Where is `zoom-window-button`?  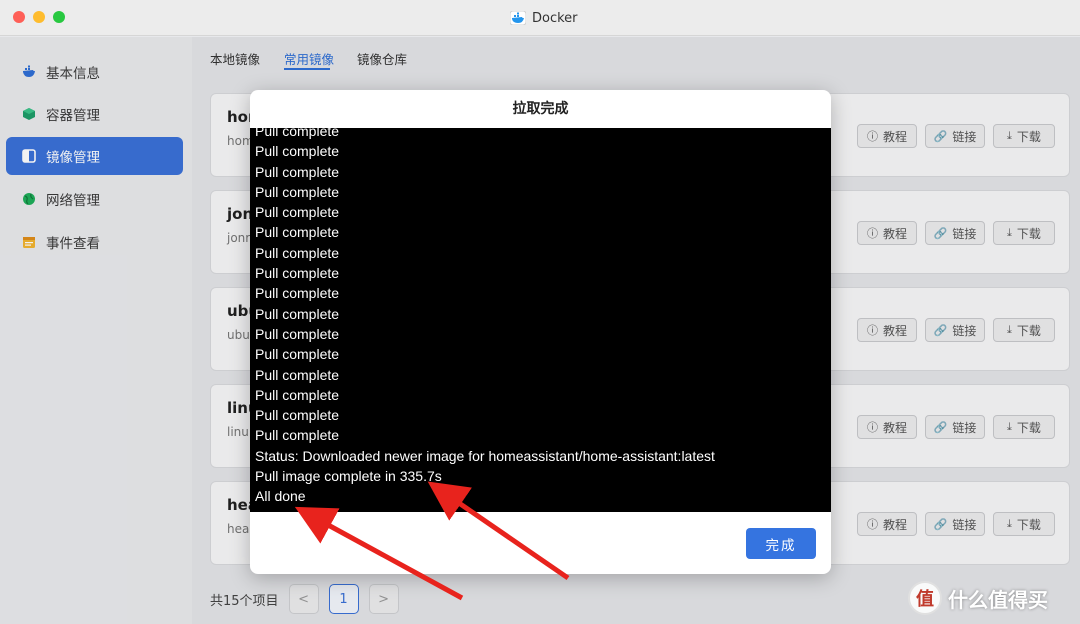
zoom-window-button is located at coordinates (59, 17).